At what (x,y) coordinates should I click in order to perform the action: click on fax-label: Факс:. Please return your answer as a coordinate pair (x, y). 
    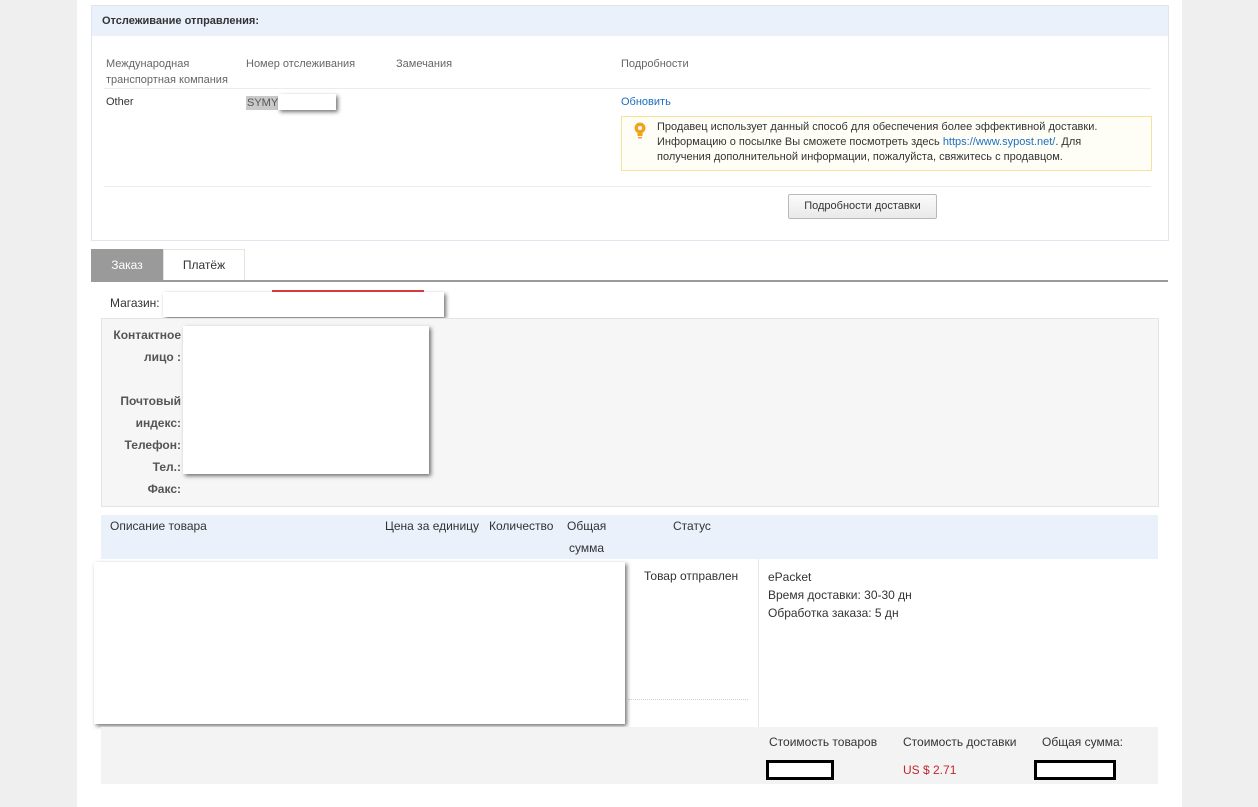
    Looking at the image, I should click on (164, 489).